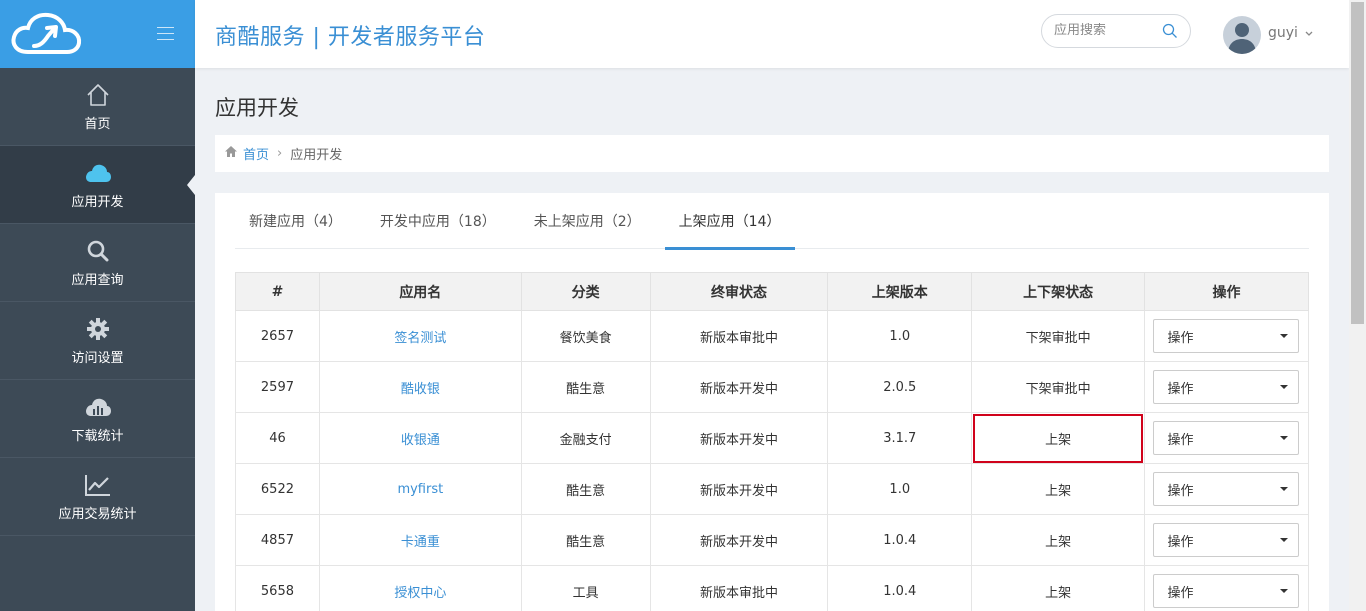 The image size is (1366, 611). I want to click on app-id: 4857, so click(277, 540).